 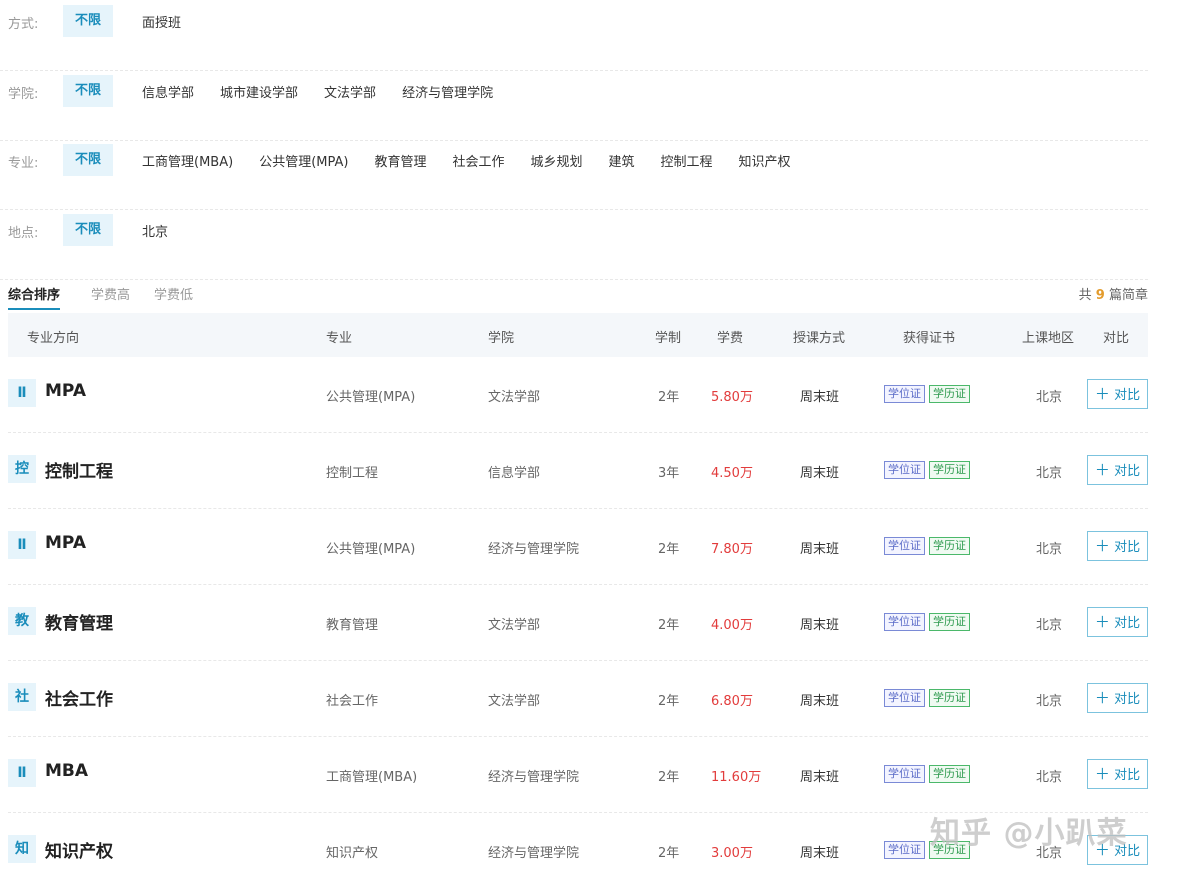 I want to click on program-icon: 控, so click(x=22, y=469).